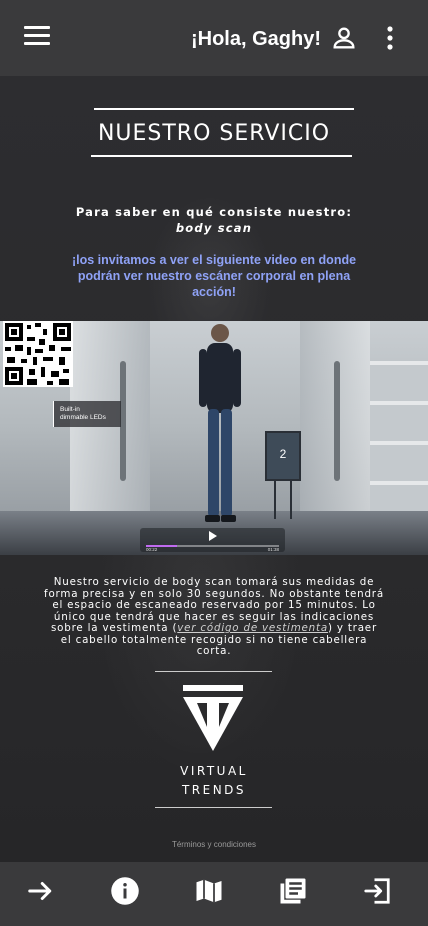  I want to click on intro-emphasis: body scan, so click(214, 228).